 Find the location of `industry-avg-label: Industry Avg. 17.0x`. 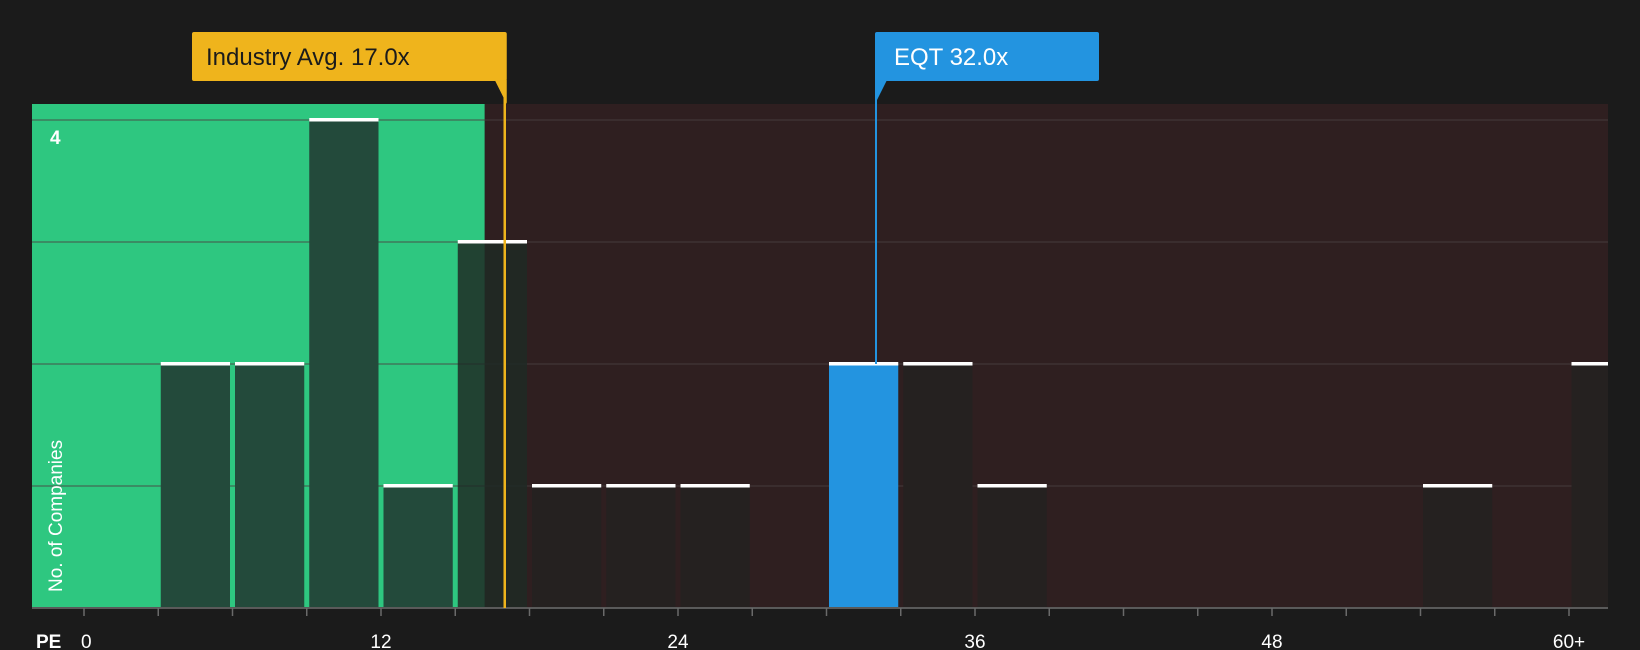

industry-avg-label: Industry Avg. 17.0x is located at coordinates (308, 57).